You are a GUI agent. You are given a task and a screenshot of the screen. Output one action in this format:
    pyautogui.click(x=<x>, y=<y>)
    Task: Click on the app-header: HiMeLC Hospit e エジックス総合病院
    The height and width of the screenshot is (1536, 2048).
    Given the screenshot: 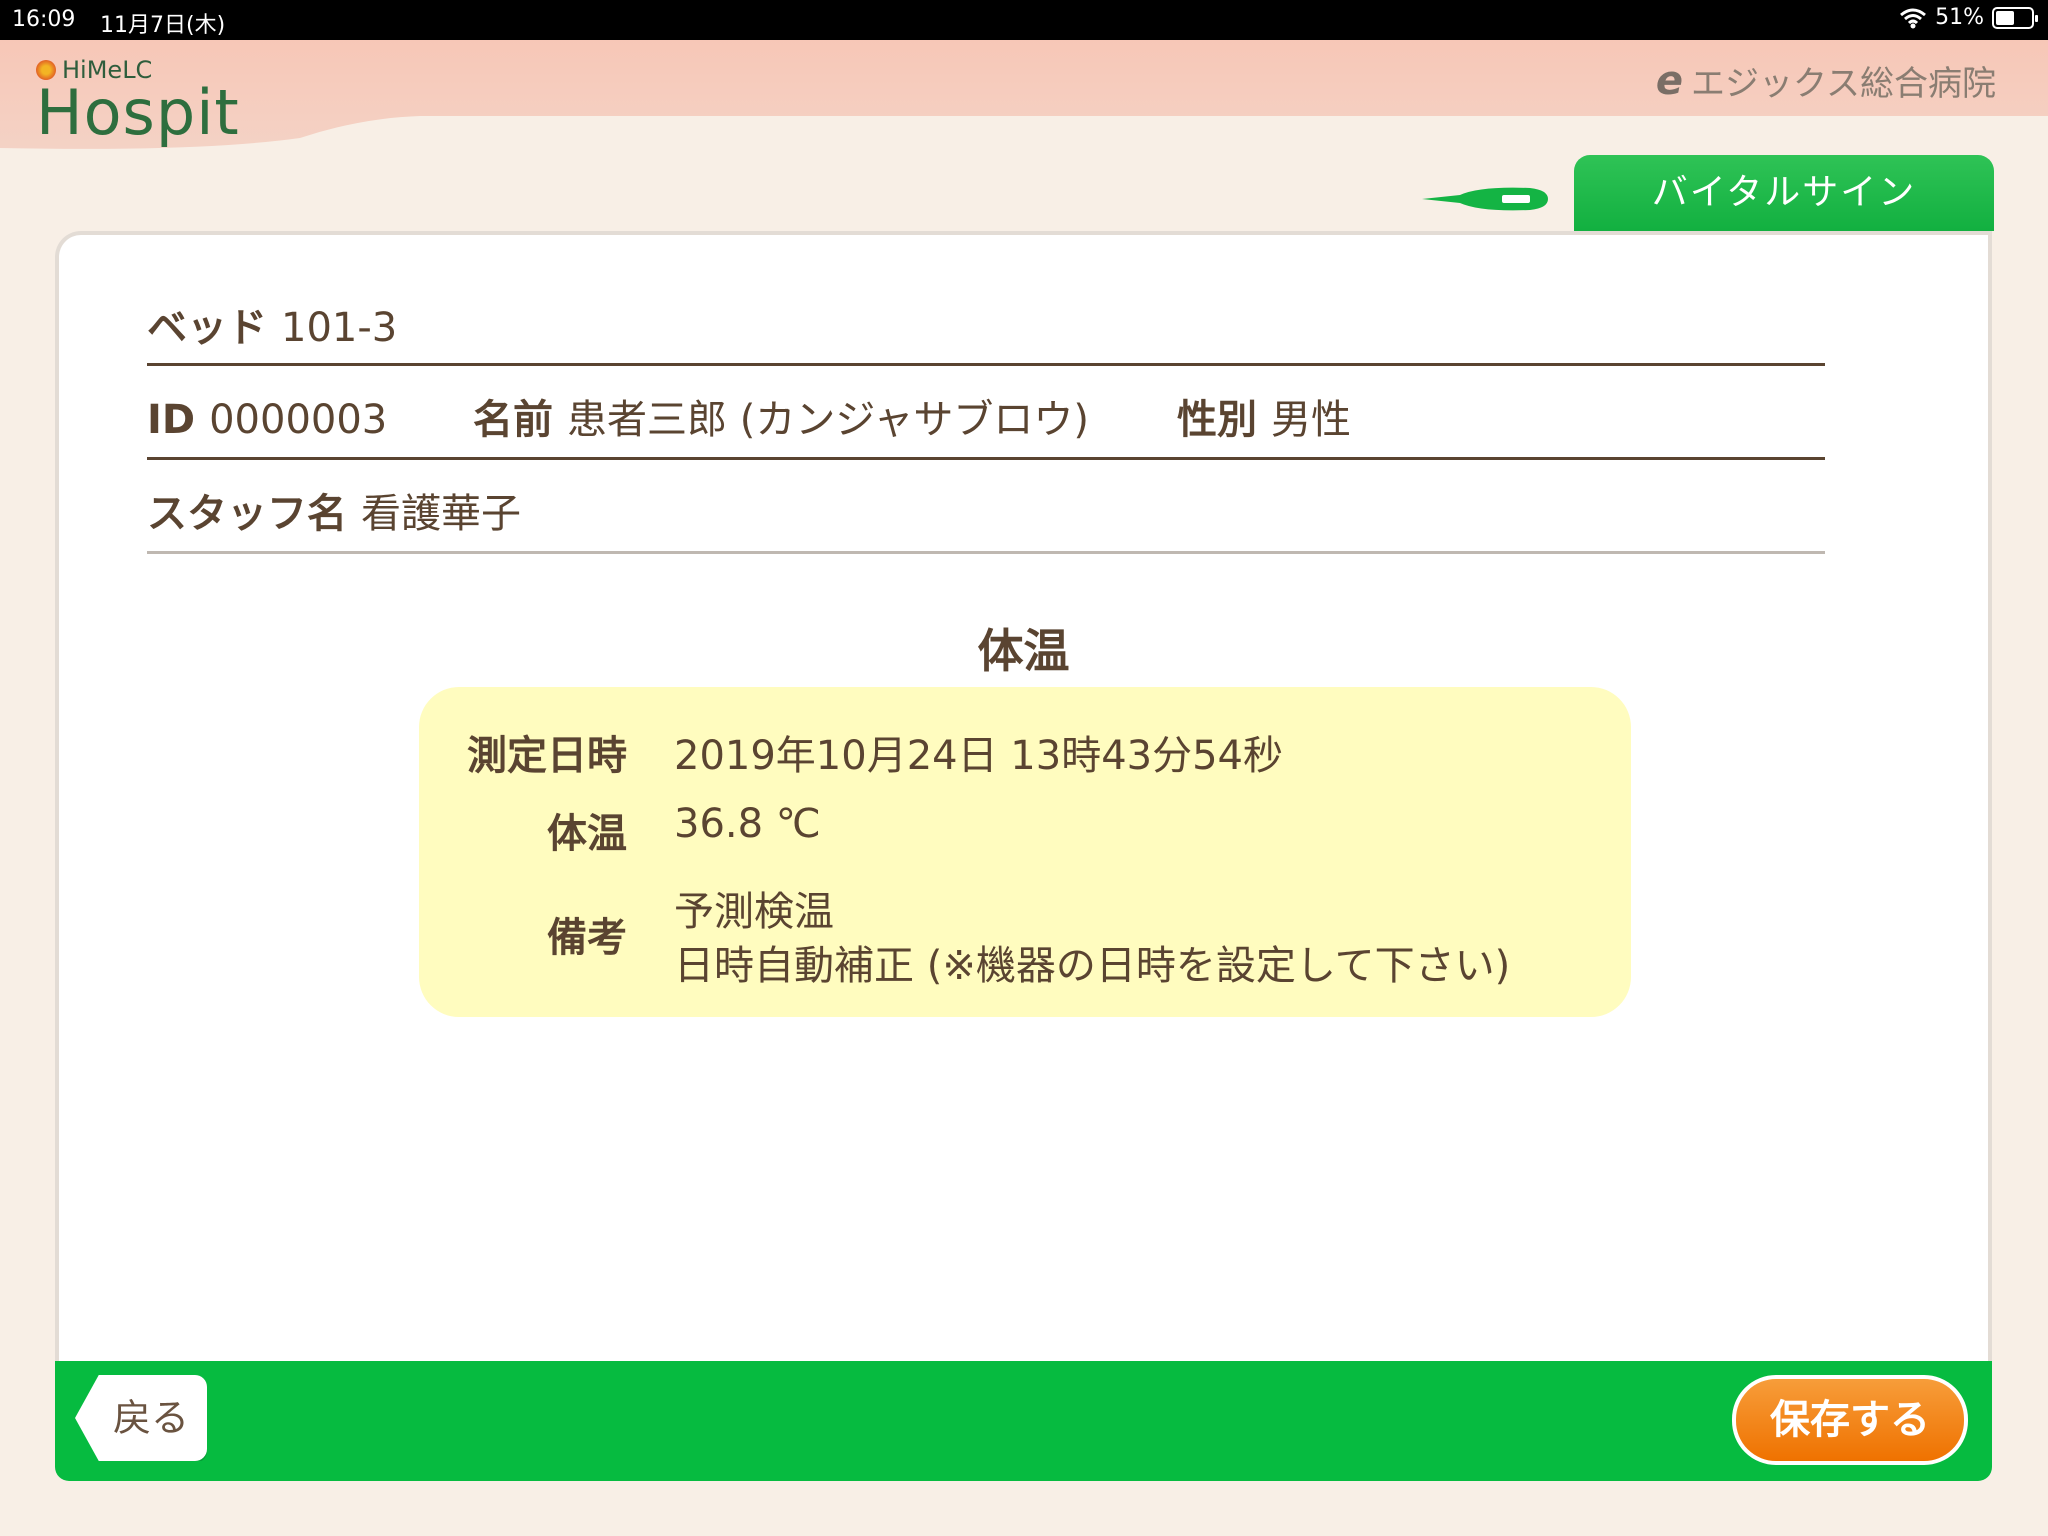 What is the action you would take?
    pyautogui.click(x=1024, y=104)
    